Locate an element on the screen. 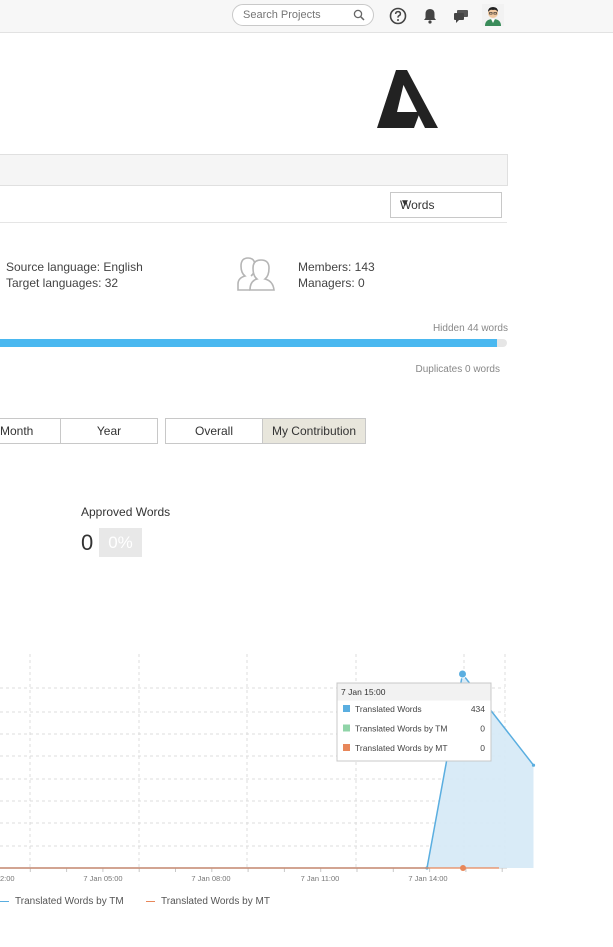  tooltip-title: 7 Jan 15:00 is located at coordinates (363, 692).